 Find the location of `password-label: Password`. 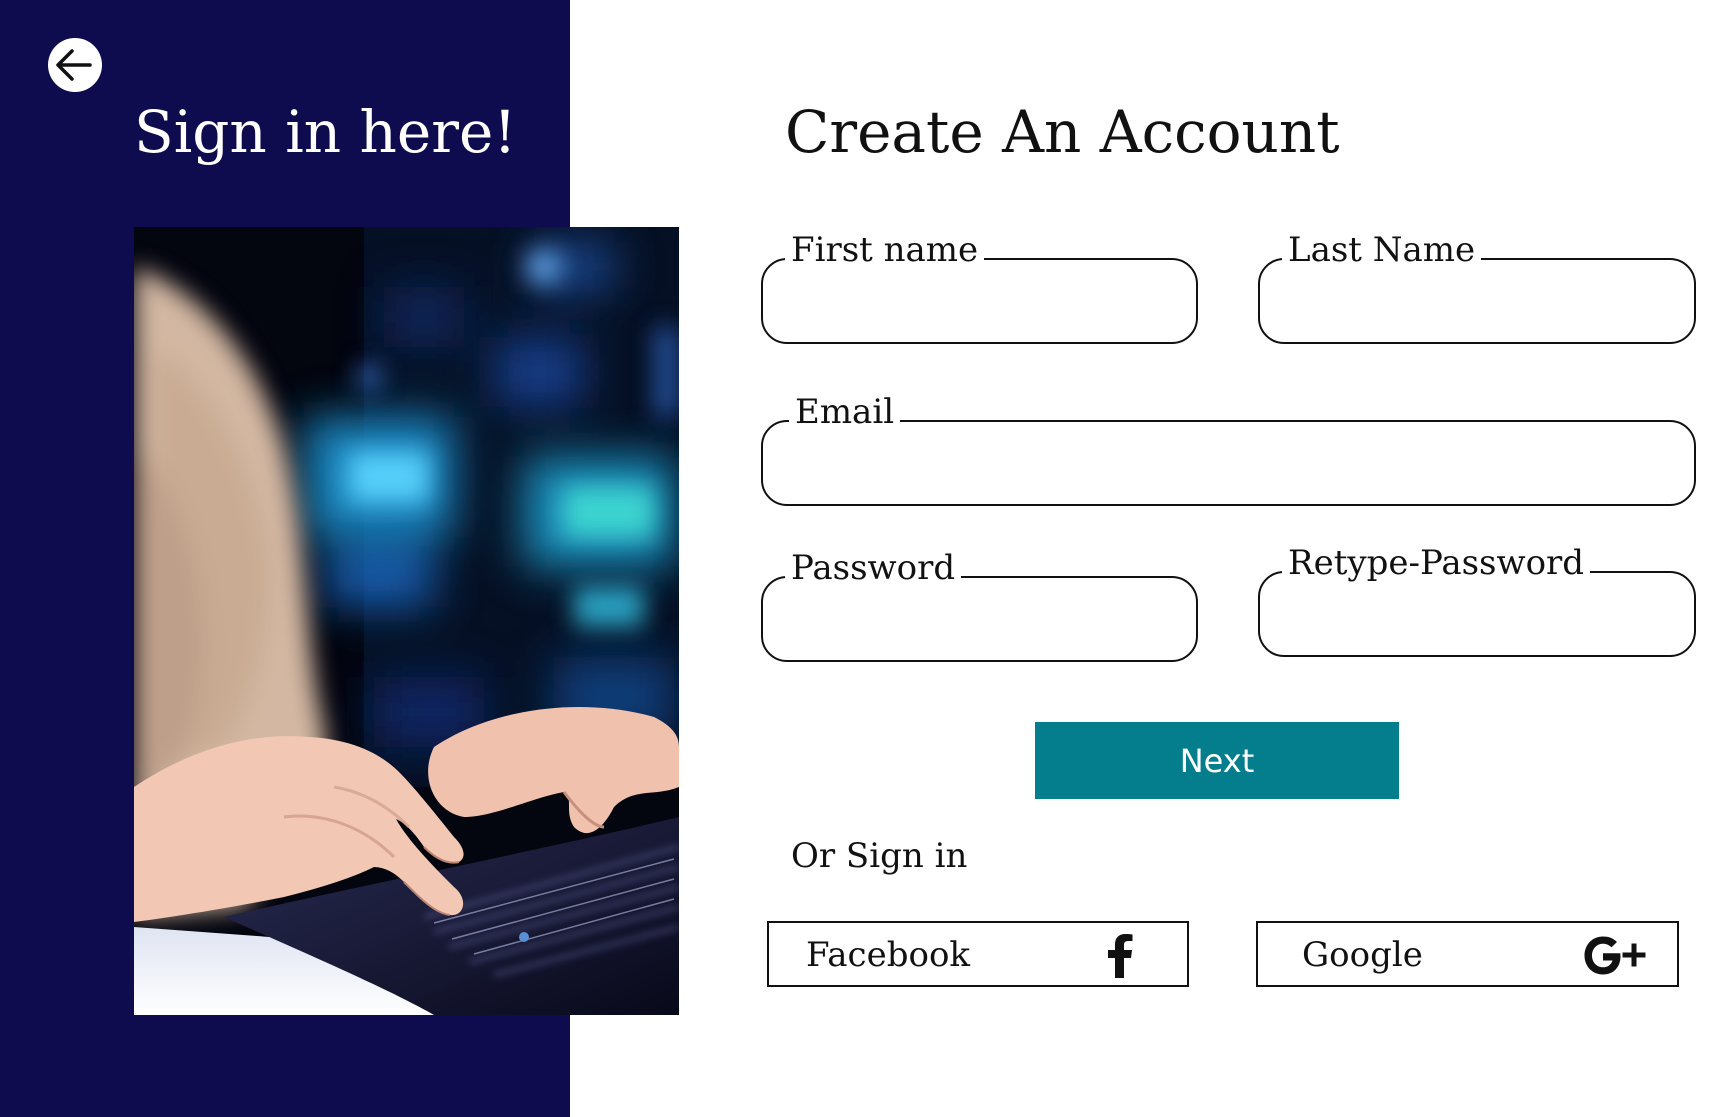

password-label: Password is located at coordinates (873, 568).